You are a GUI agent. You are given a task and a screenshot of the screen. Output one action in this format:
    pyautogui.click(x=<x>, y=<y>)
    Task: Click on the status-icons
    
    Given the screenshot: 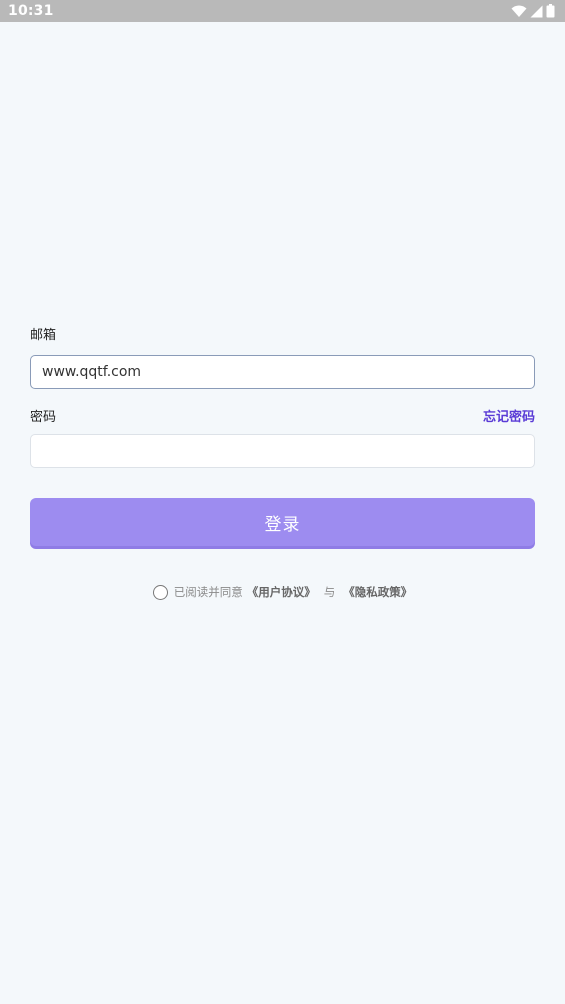 What is the action you would take?
    pyautogui.click(x=533, y=11)
    